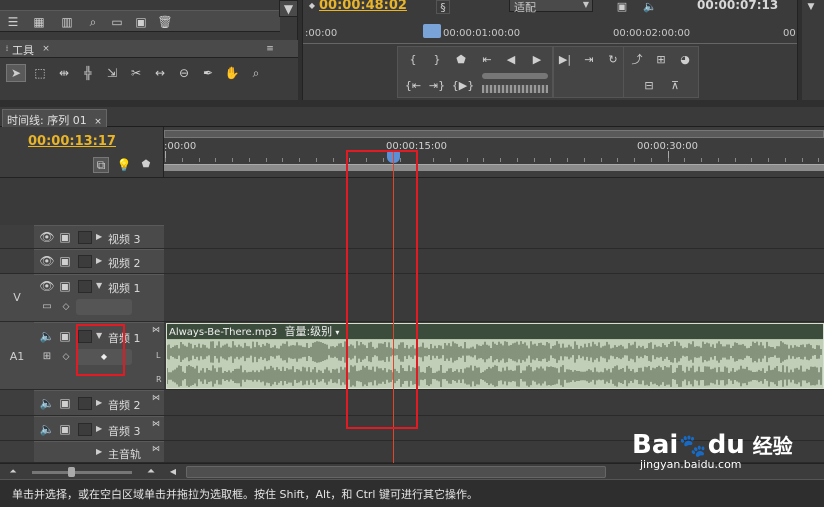  I want to click on zoom-out-icon: ⏶, so click(13, 472).